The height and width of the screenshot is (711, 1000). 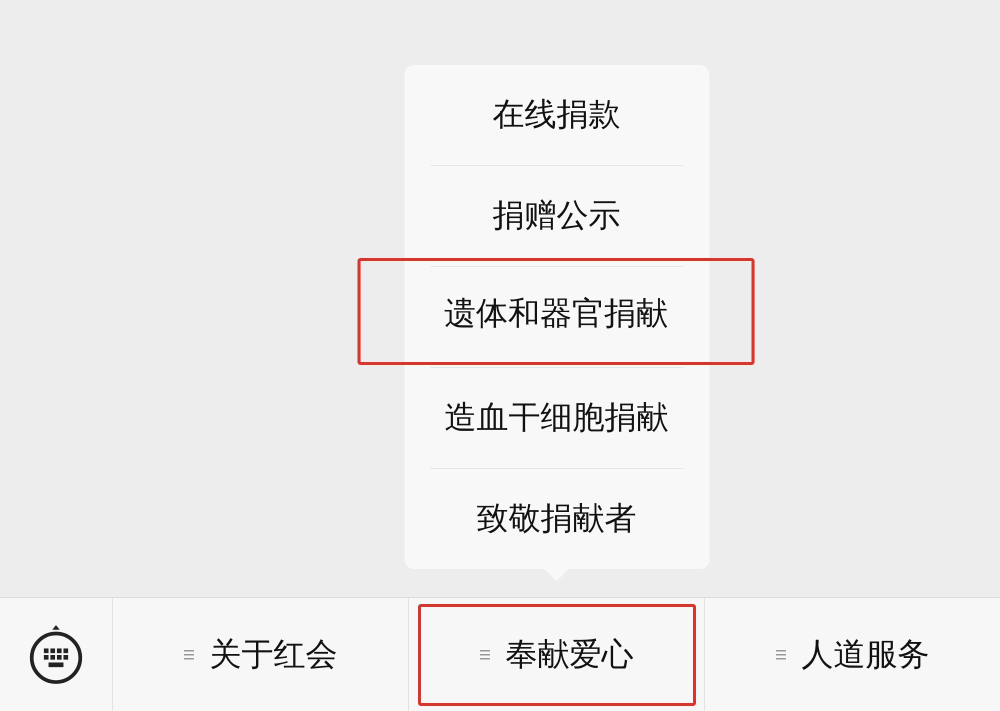 I want to click on menu-tab: 奉献爱心, so click(x=557, y=655).